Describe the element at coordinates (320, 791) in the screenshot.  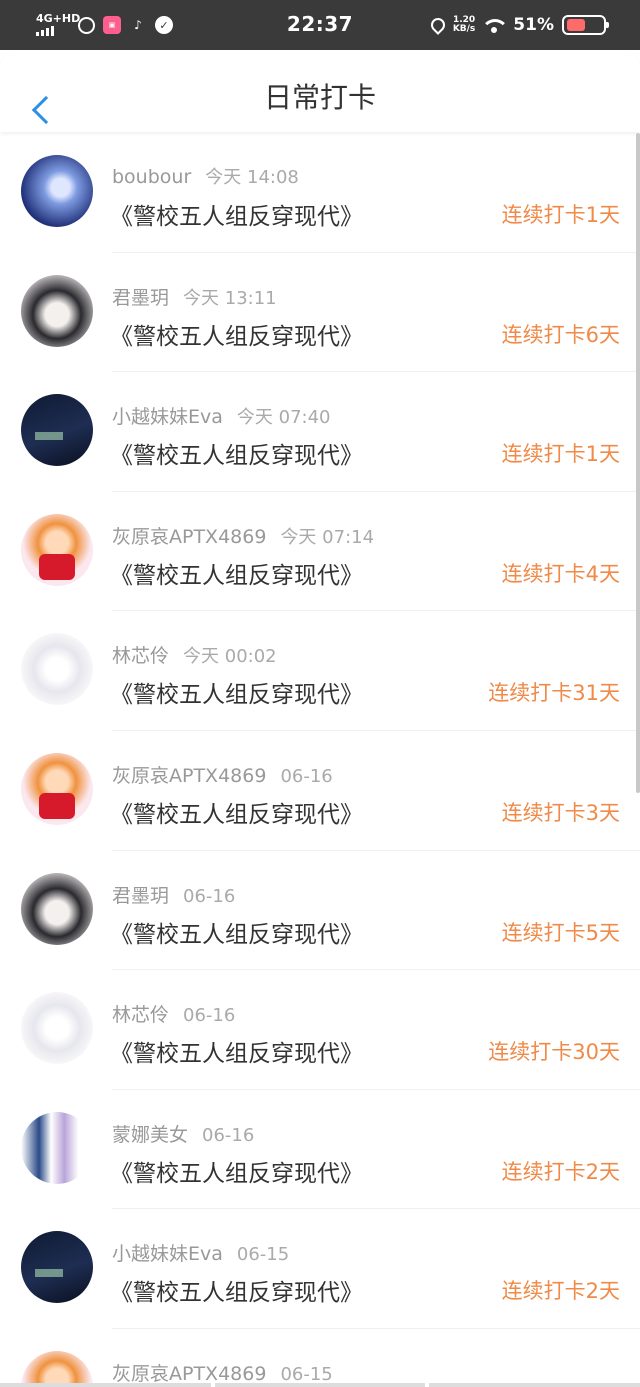
I see `list-item: 灰原哀APTX4869 06-16 《警校五人组反穿现代》 连续打卡3天` at that location.